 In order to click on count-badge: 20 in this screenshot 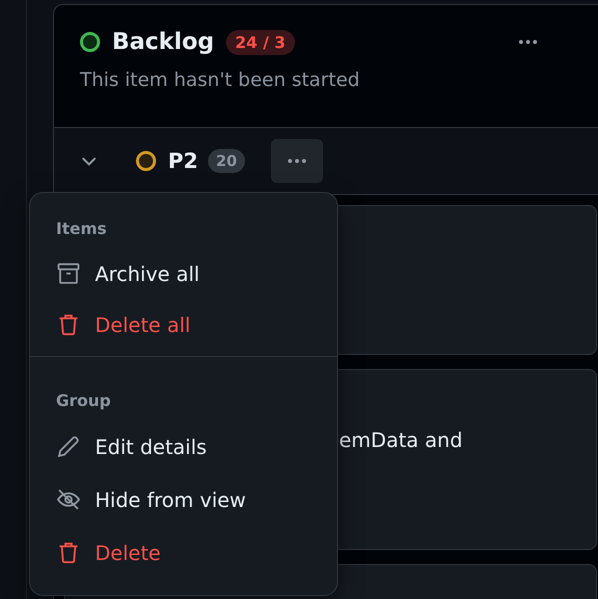, I will do `click(226, 161)`.